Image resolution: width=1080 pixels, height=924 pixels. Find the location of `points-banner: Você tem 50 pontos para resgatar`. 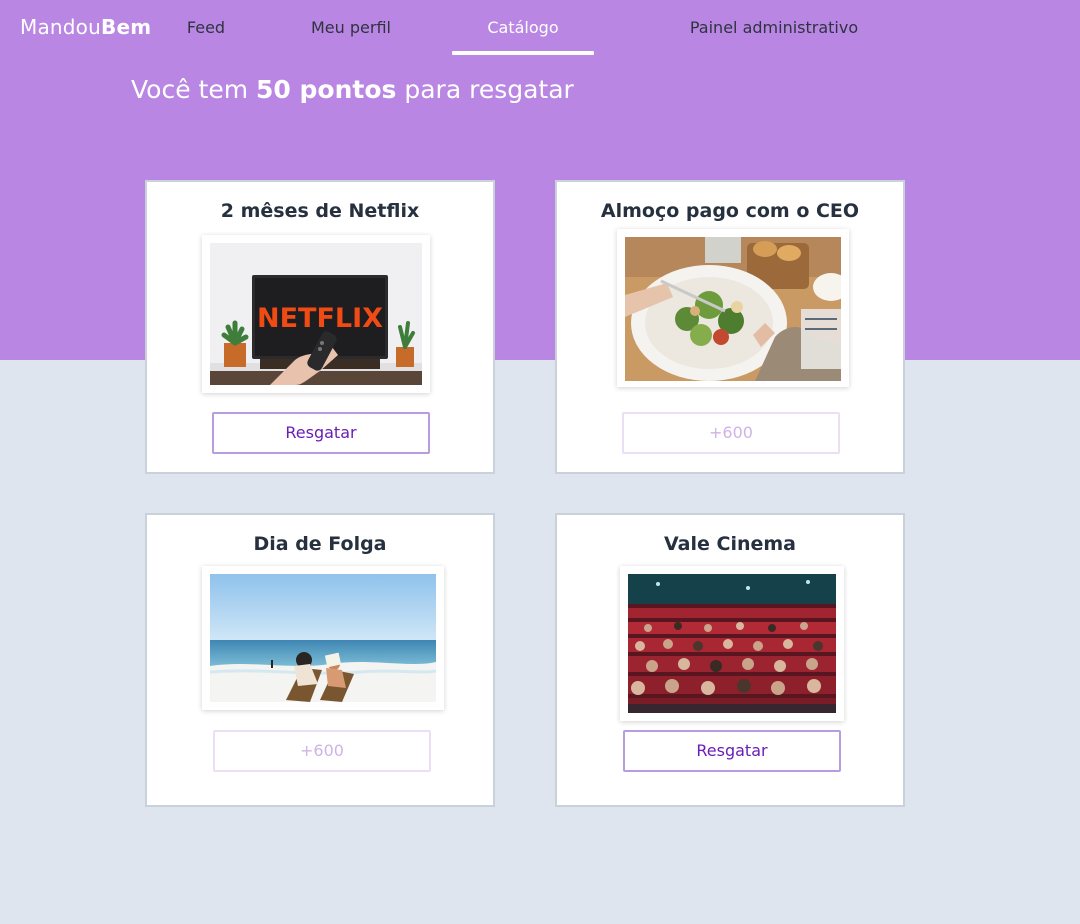

points-banner: Você tem 50 pontos para resgatar is located at coordinates (352, 89).